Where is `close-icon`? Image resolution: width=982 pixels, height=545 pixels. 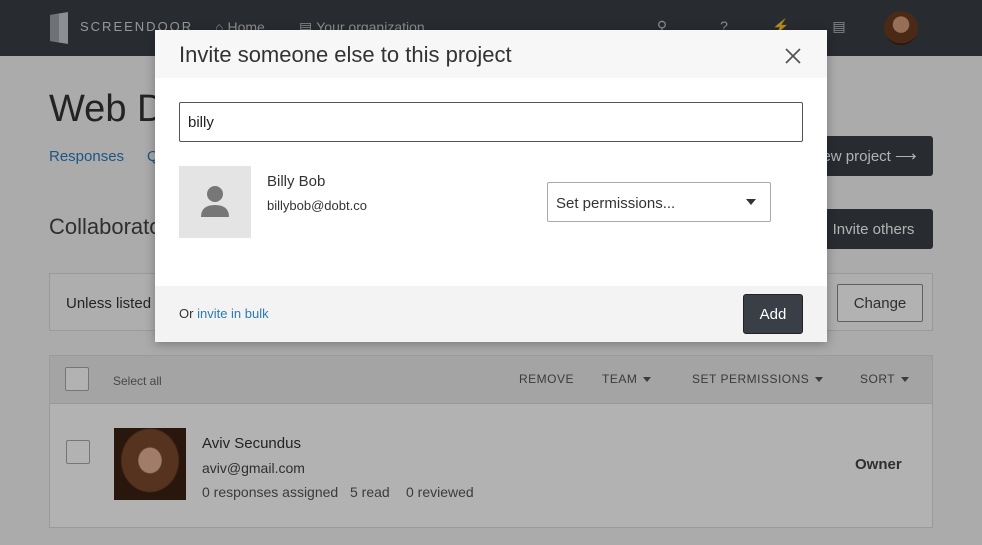
close-icon is located at coordinates (793, 56).